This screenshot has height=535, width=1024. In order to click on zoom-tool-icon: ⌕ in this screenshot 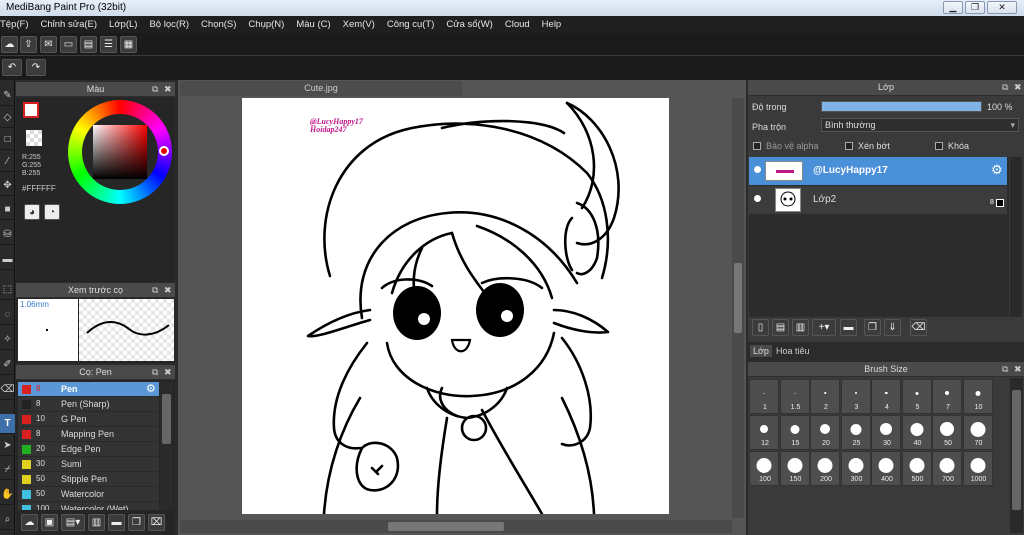, I will do `click(7, 520)`.